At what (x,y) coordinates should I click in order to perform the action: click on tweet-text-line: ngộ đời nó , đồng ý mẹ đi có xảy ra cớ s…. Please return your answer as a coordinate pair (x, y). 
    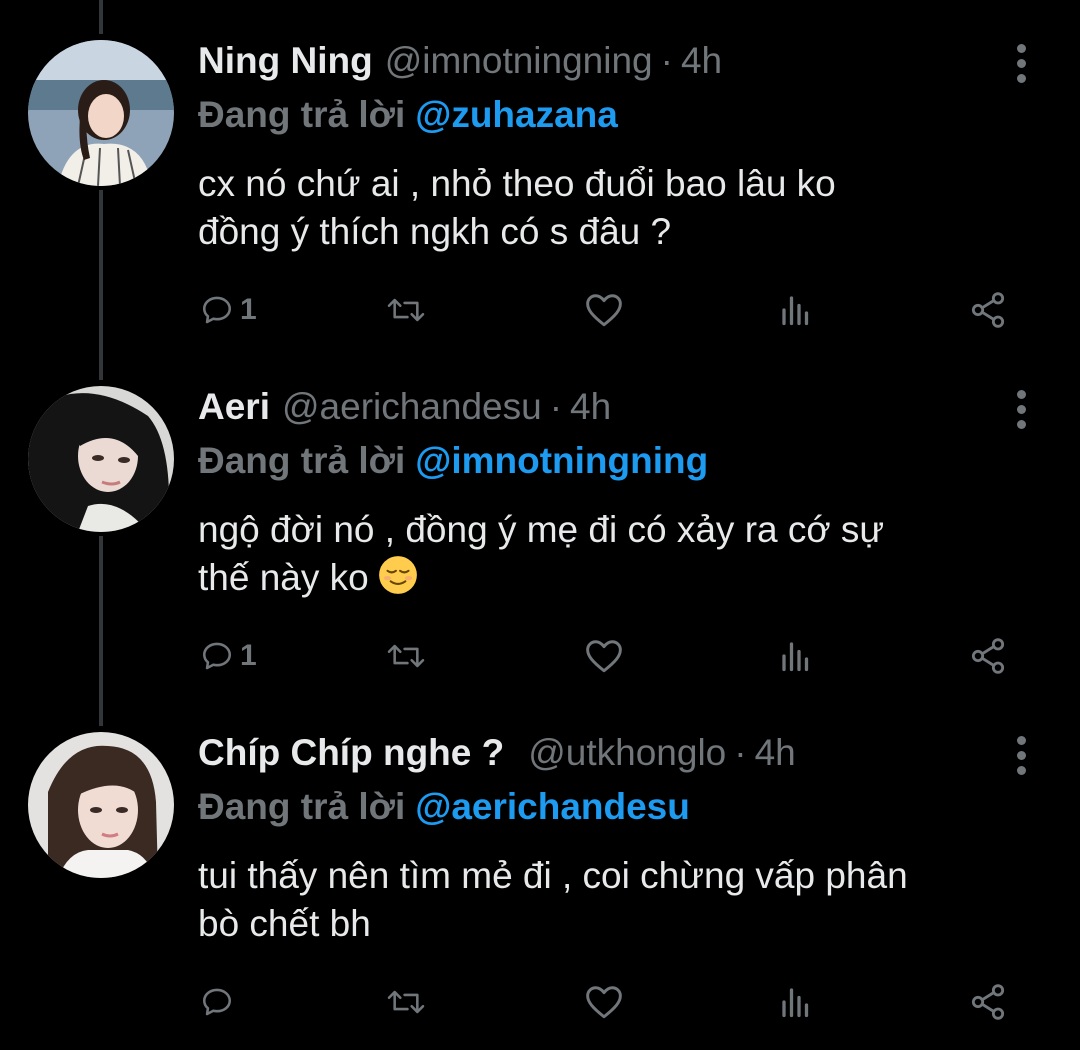
    Looking at the image, I should click on (541, 529).